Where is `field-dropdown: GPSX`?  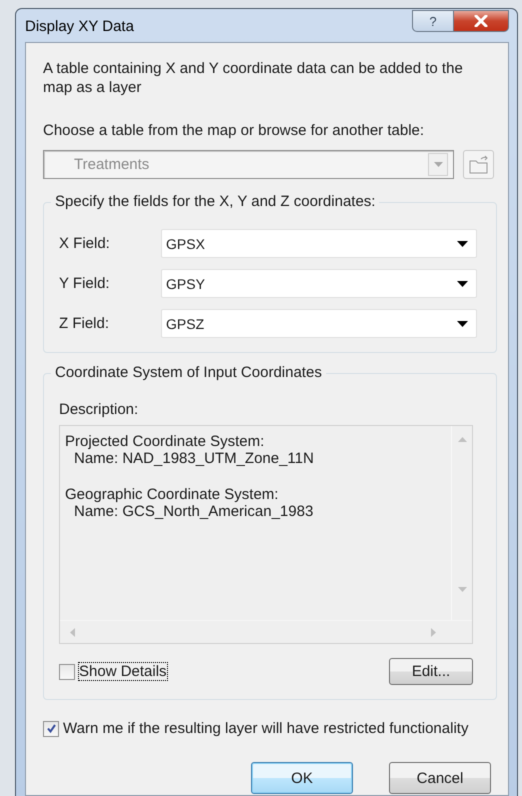 field-dropdown: GPSX is located at coordinates (319, 243).